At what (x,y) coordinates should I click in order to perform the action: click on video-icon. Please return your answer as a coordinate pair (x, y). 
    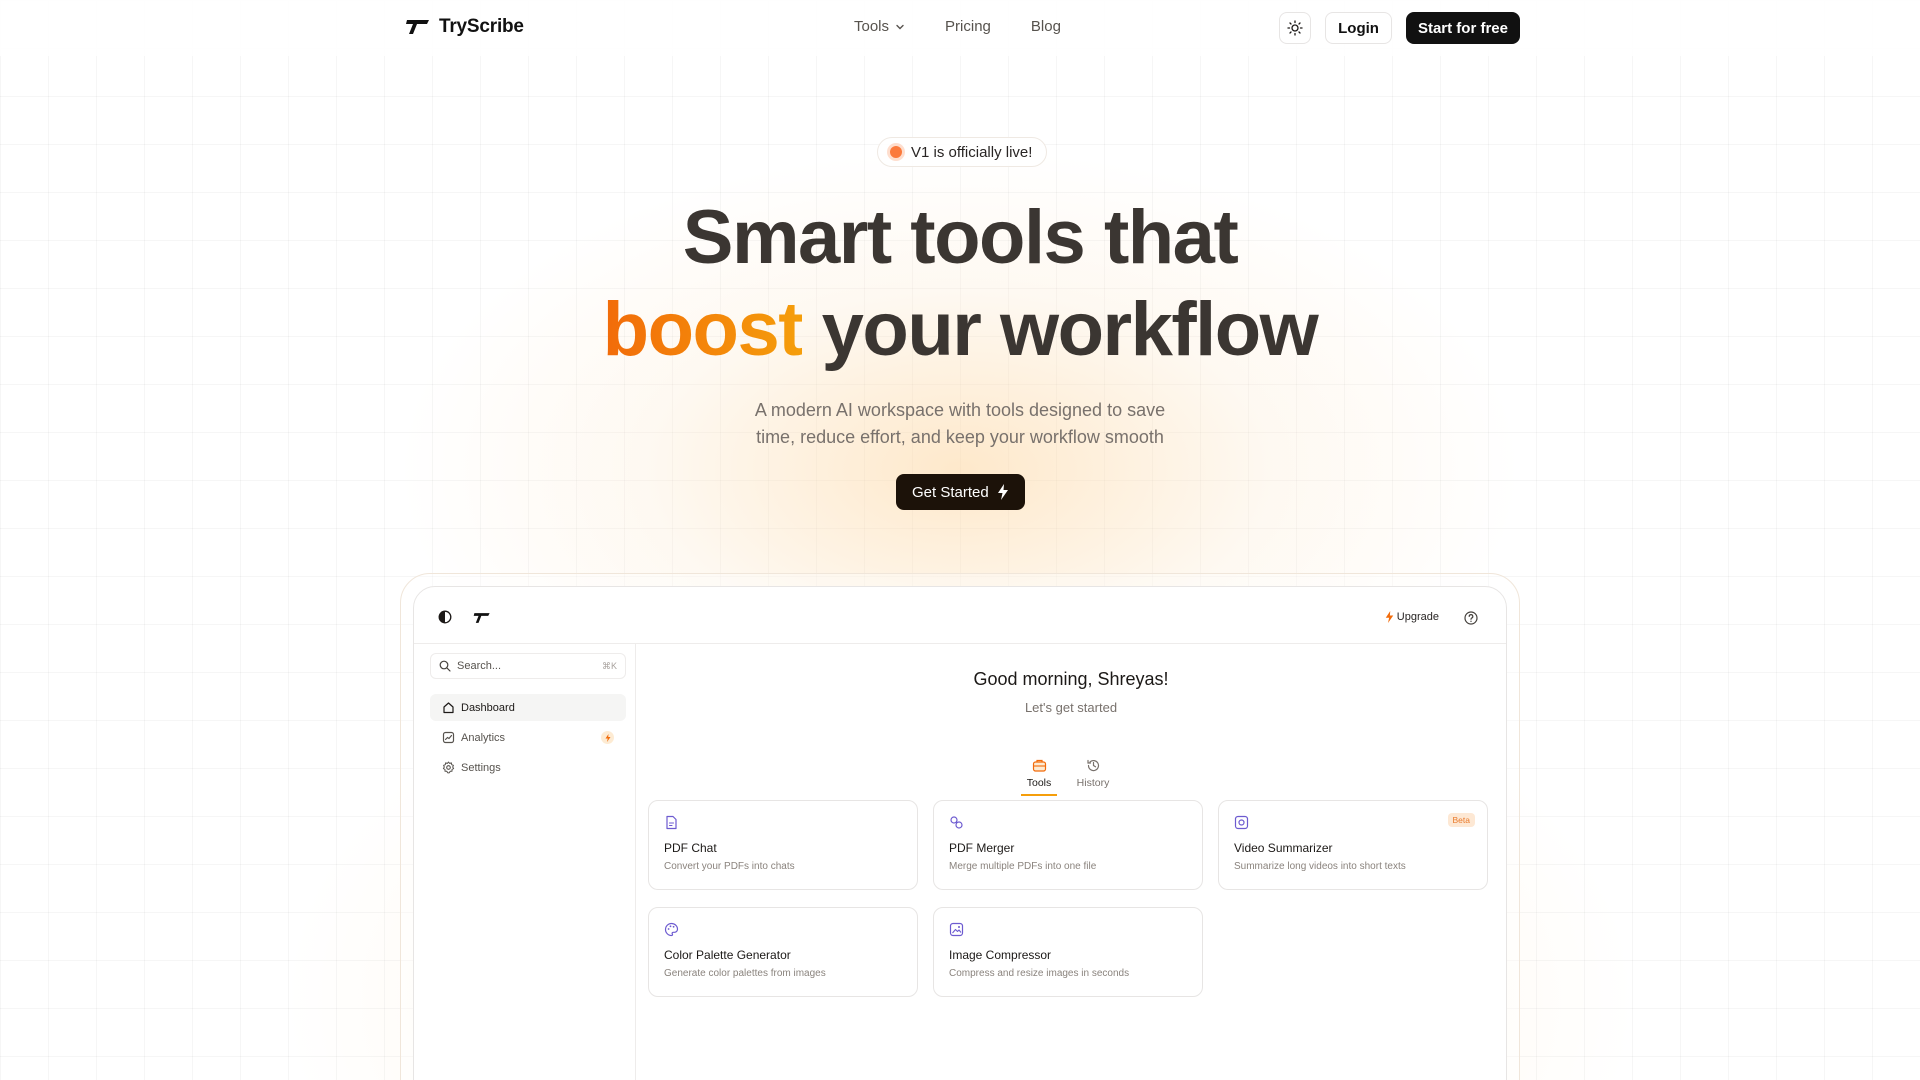
    Looking at the image, I should click on (1241, 822).